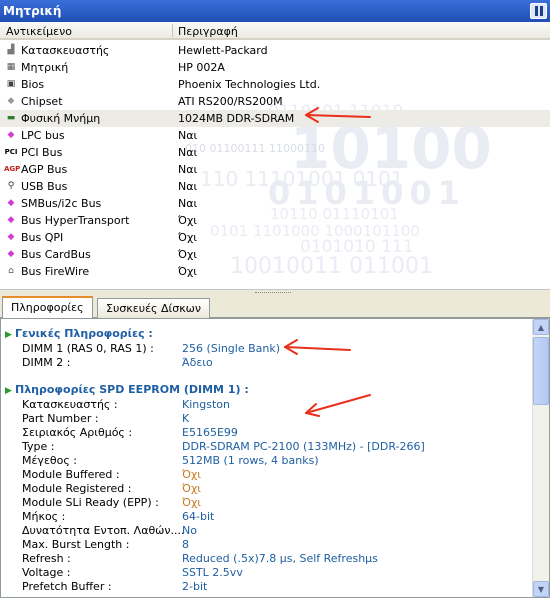 This screenshot has height=598, width=550. What do you see at coordinates (275, 186) in the screenshot?
I see `list-row: ⚲ USB Bus Ναι` at bounding box center [275, 186].